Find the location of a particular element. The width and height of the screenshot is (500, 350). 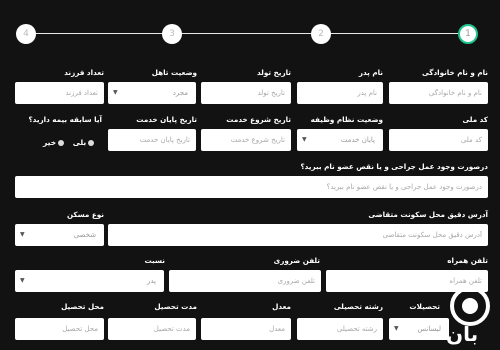

name-input is located at coordinates (438, 93).